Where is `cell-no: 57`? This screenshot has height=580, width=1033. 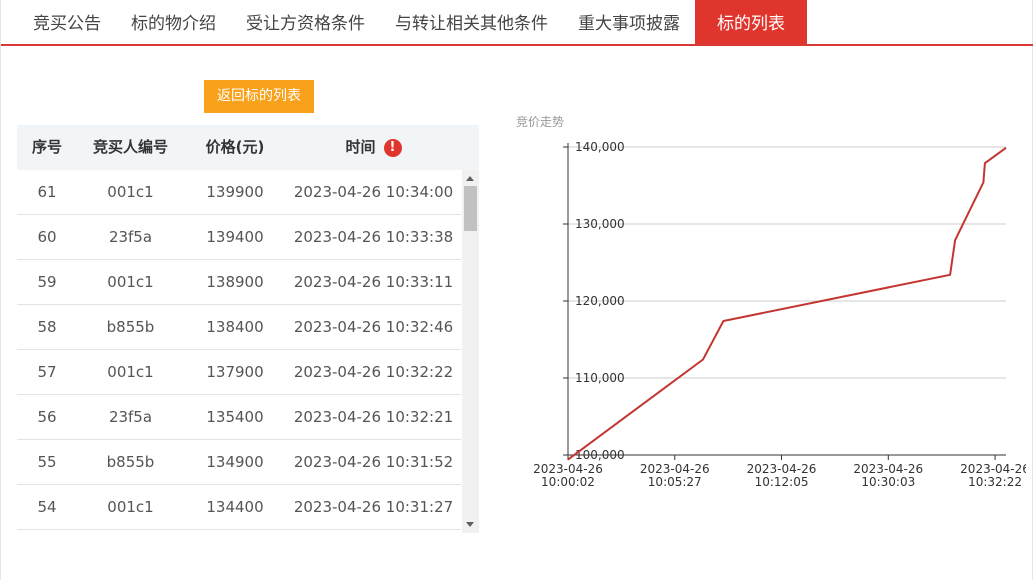
cell-no: 57 is located at coordinates (47, 372).